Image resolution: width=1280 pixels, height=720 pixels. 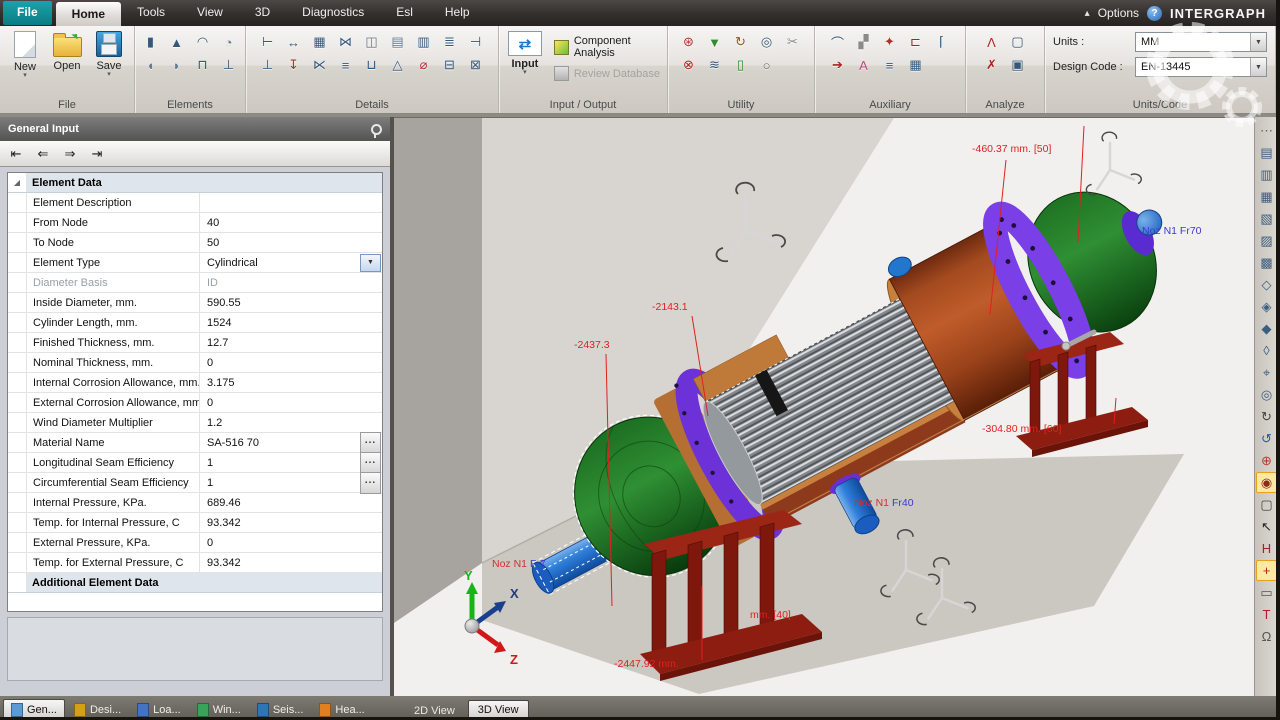 What do you see at coordinates (27, 13) in the screenshot?
I see `menu-tab-file: File` at bounding box center [27, 13].